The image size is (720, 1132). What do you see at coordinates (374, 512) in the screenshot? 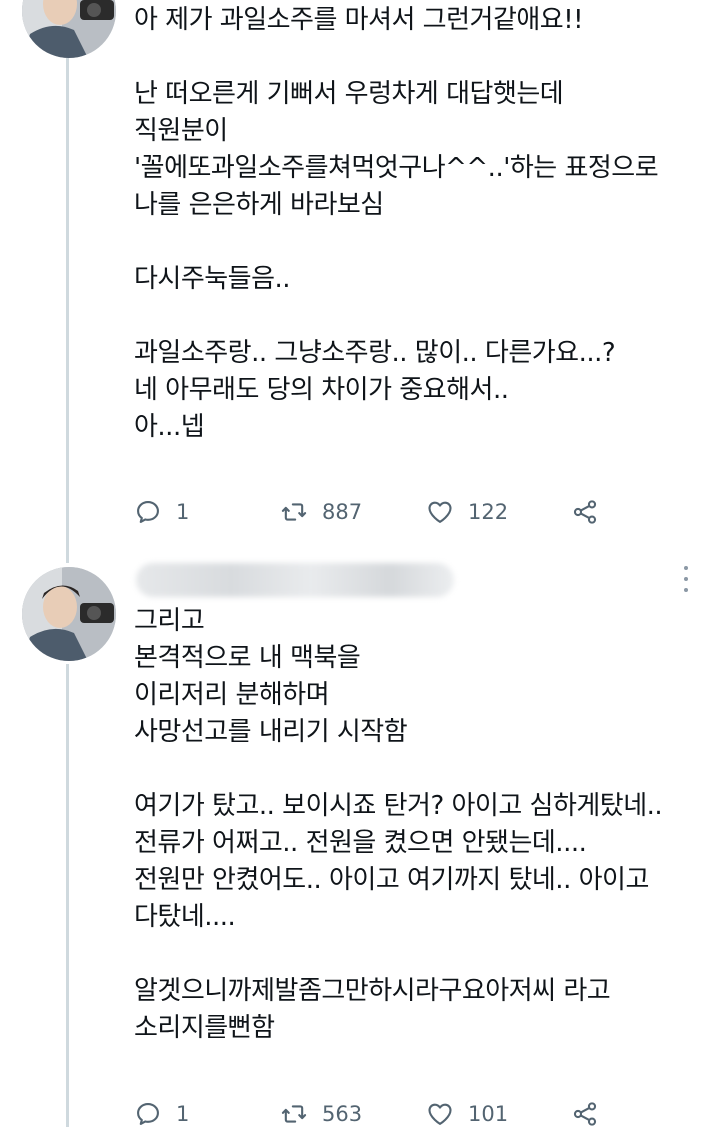
I see `tweet-actions: 1 887 122` at bounding box center [374, 512].